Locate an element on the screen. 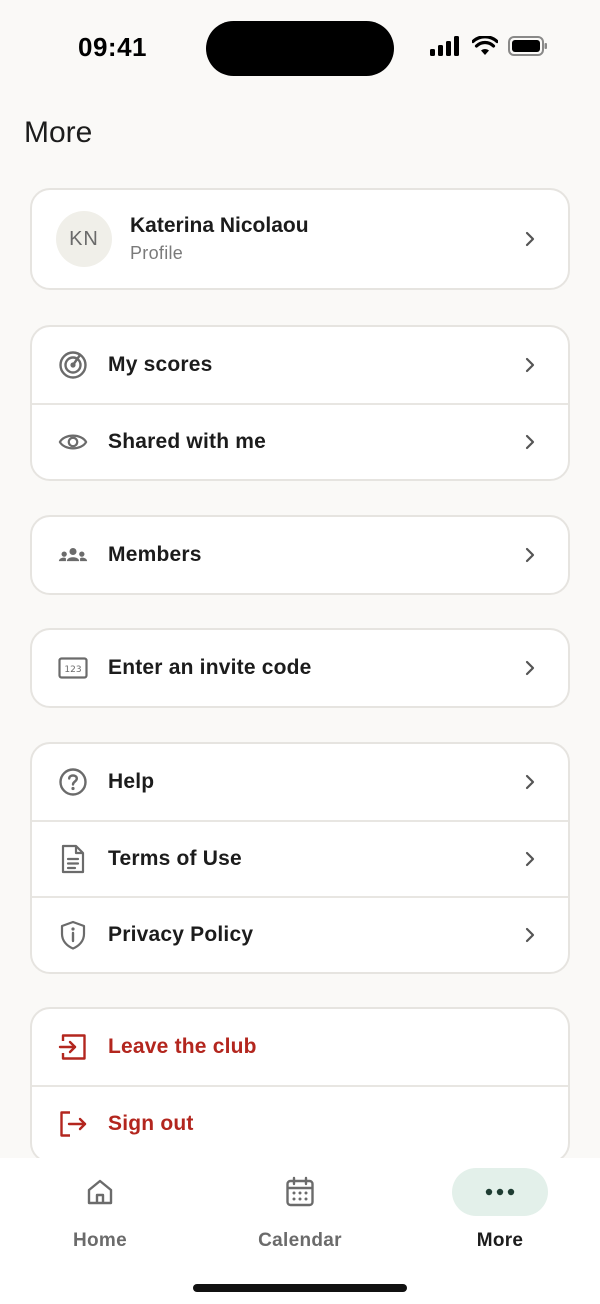 The image size is (600, 1304). tab-bar: Home Calendar More is located at coordinates (300, 1231).